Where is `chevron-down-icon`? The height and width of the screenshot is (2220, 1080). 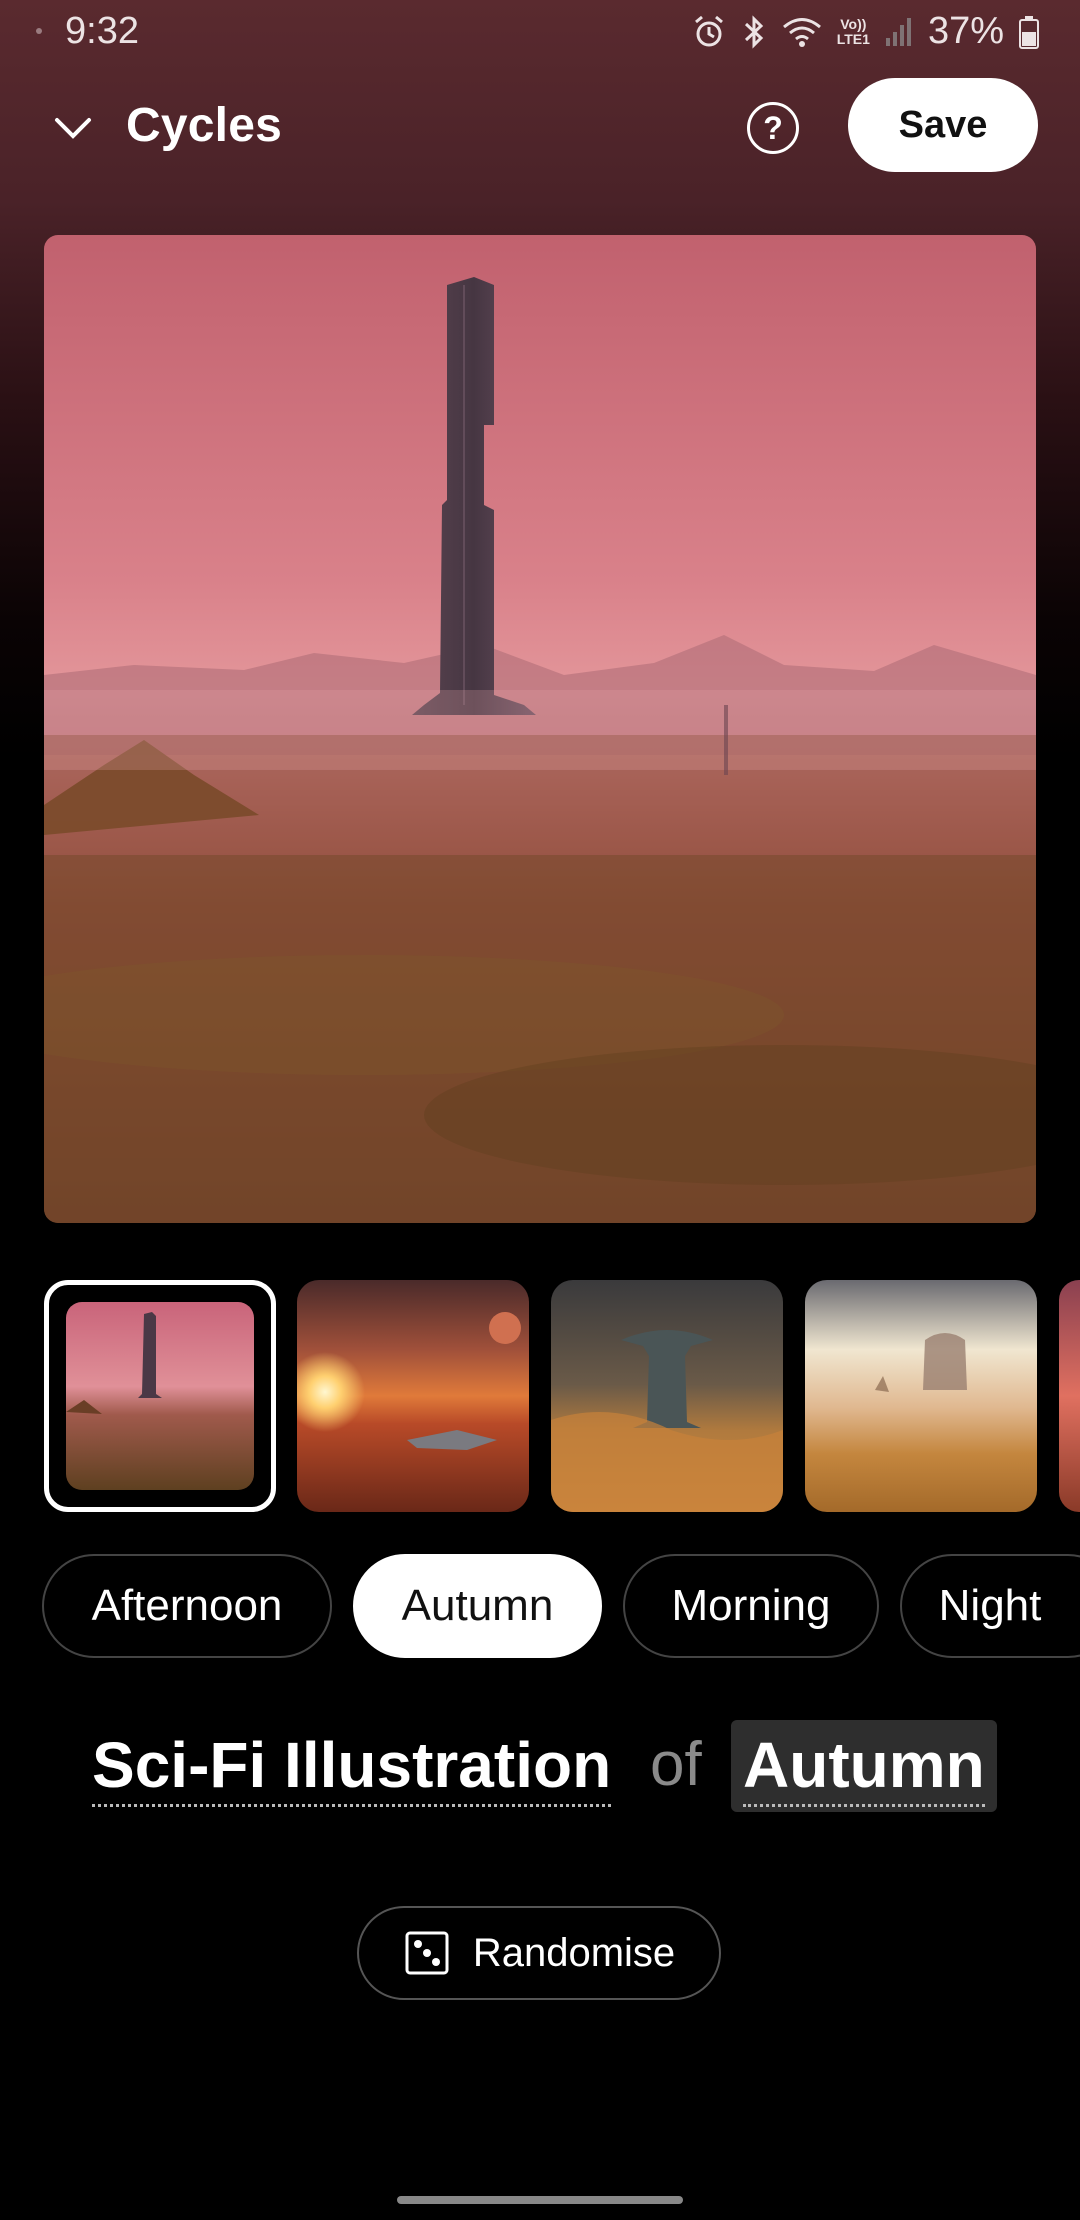
chevron-down-icon is located at coordinates (73, 128).